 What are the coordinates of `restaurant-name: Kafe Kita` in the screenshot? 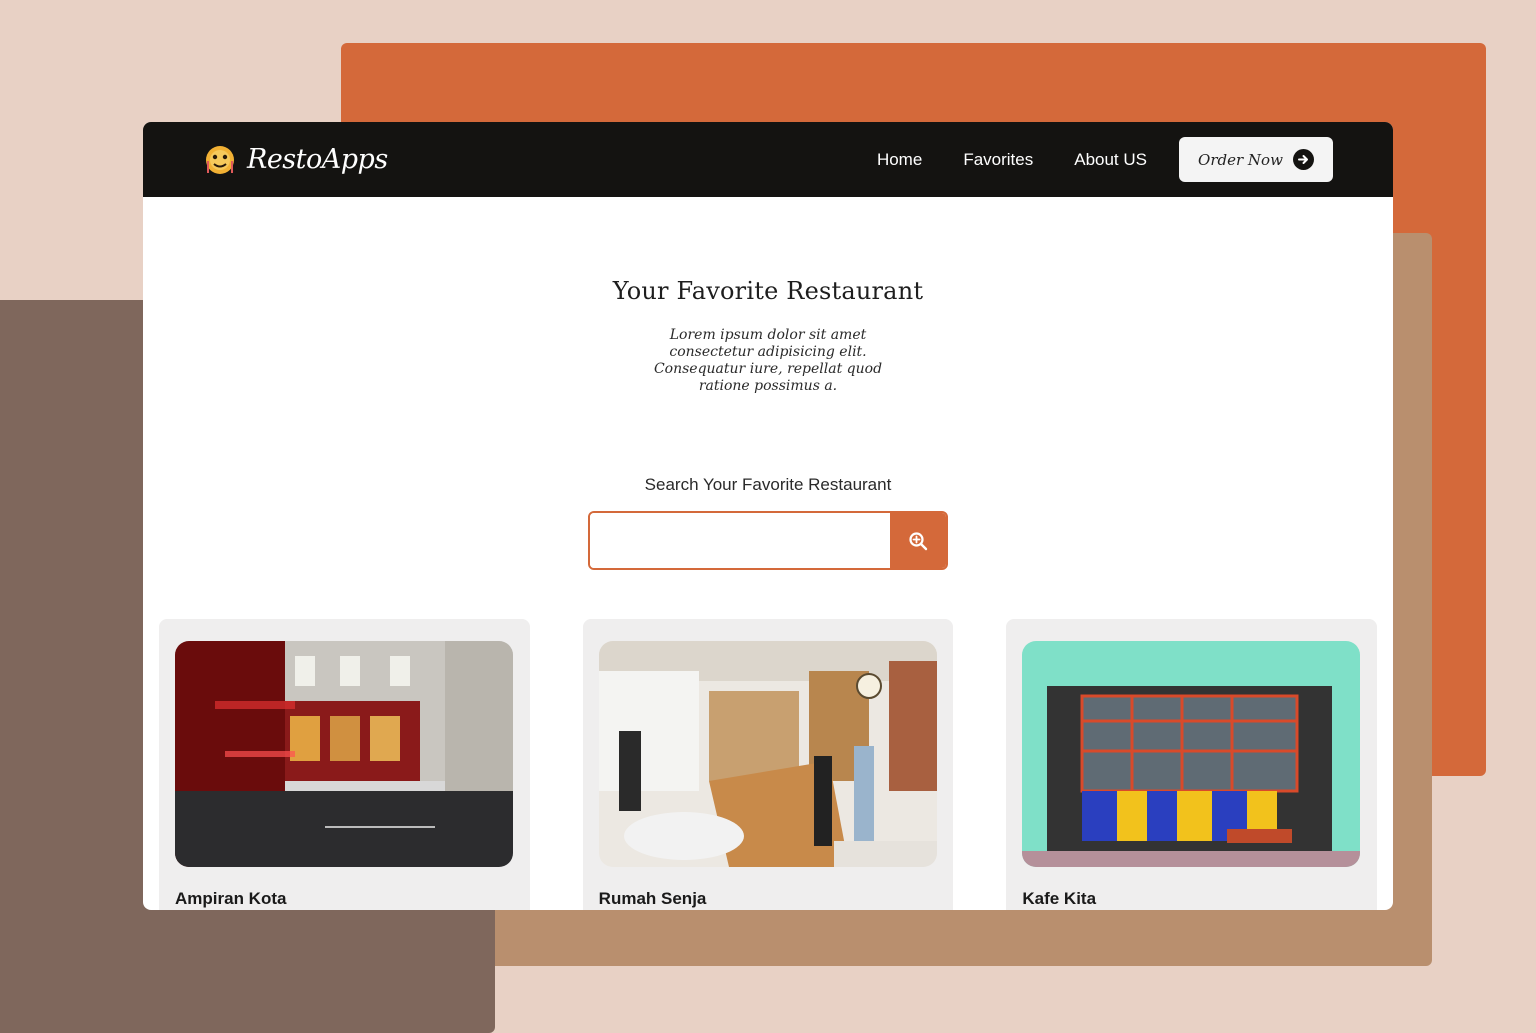 It's located at (1059, 898).